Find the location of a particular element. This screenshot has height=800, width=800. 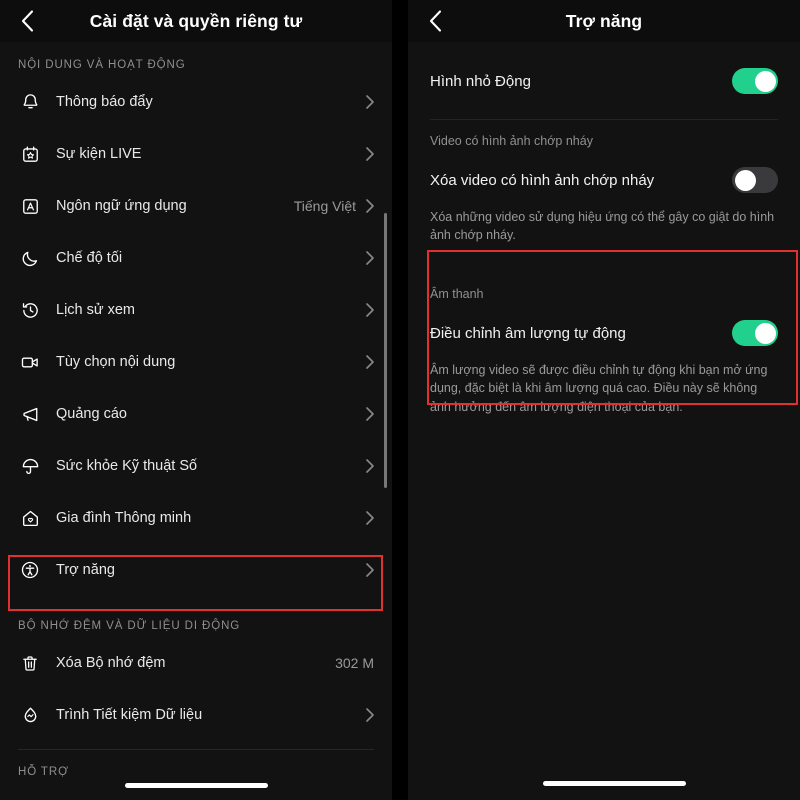

setting-label: Hình nhỏ Động is located at coordinates (480, 81).